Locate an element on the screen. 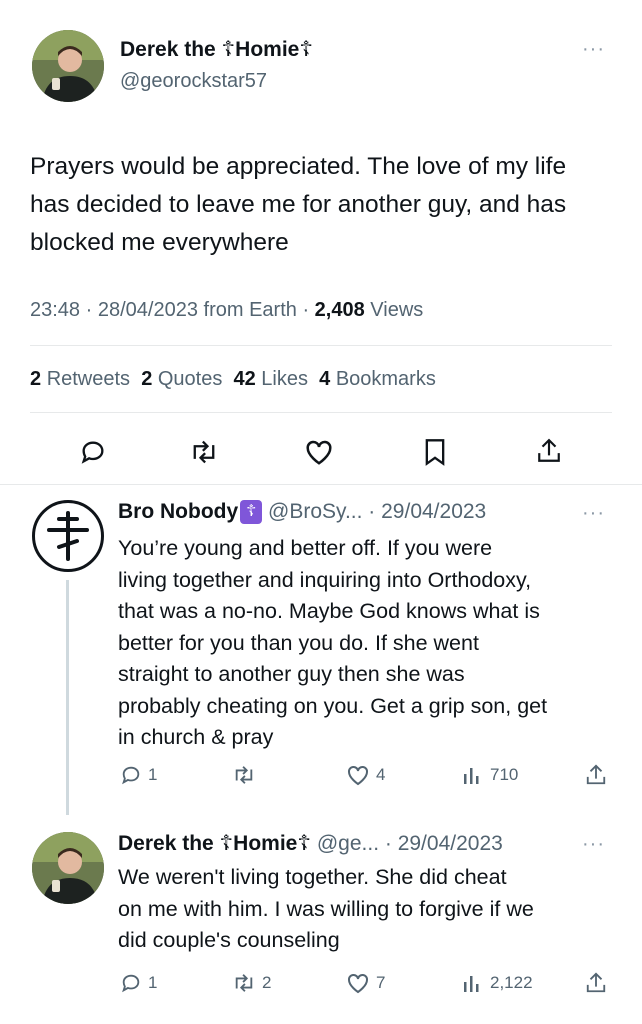 Image resolution: width=642 pixels, height=1024 pixels. views-count: 2,408 is located at coordinates (339, 310).